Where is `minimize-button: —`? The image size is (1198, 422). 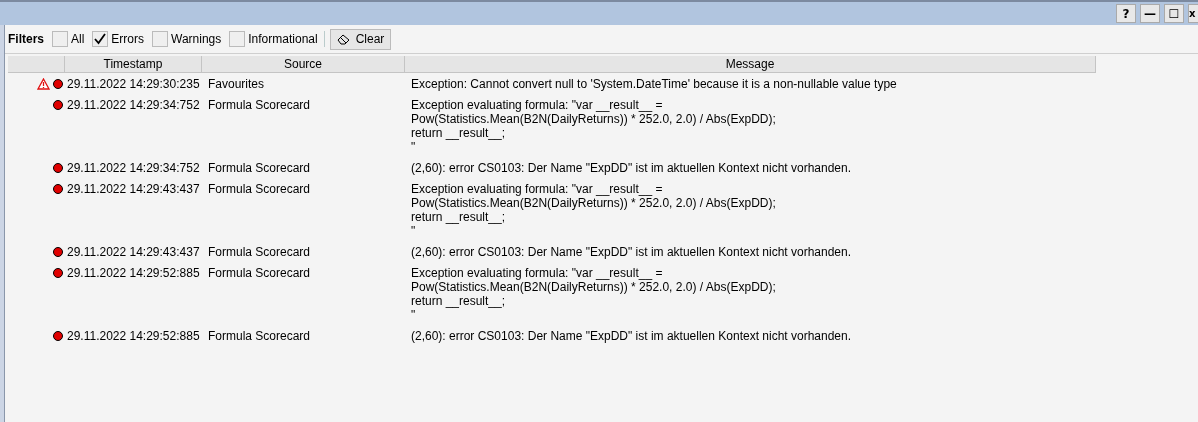
minimize-button: — is located at coordinates (1150, 13).